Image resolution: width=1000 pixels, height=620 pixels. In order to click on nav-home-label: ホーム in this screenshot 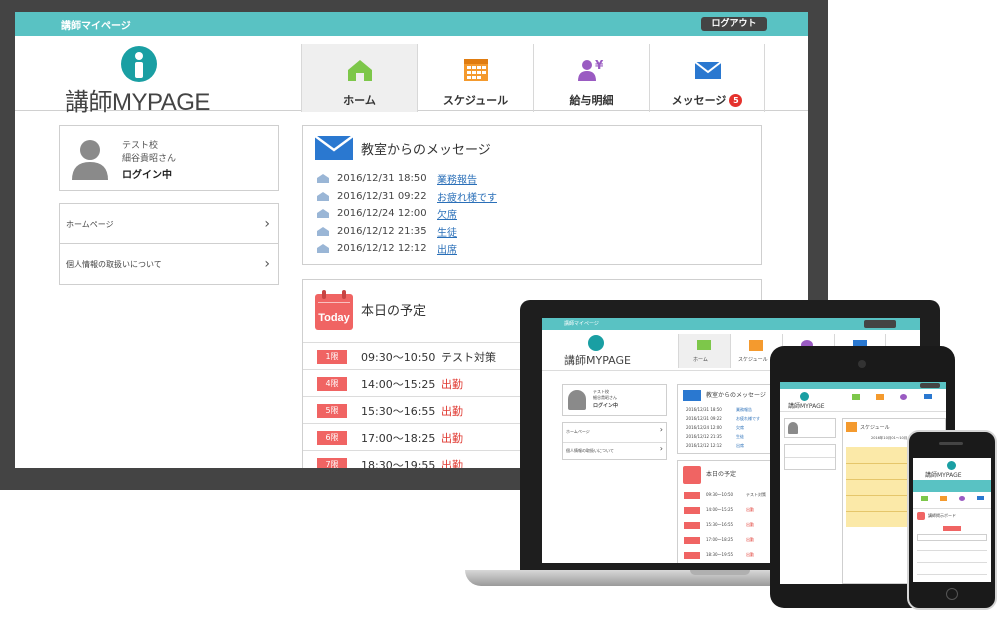, I will do `click(359, 100)`.